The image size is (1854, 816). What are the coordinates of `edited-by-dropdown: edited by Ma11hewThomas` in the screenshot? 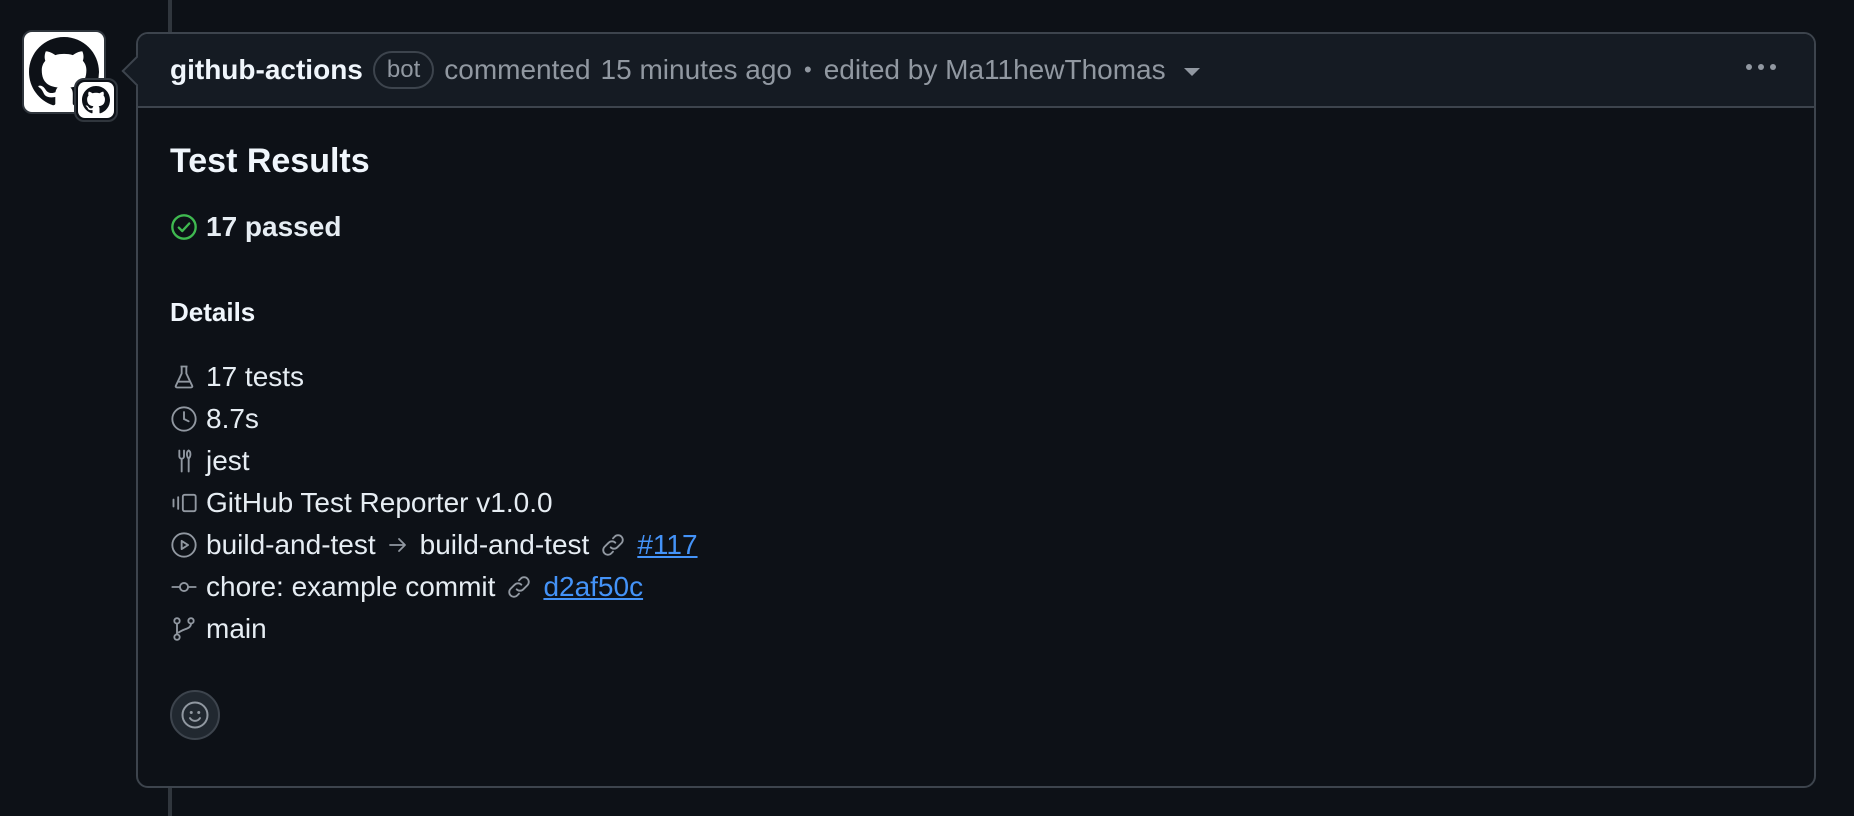 It's located at (995, 70).